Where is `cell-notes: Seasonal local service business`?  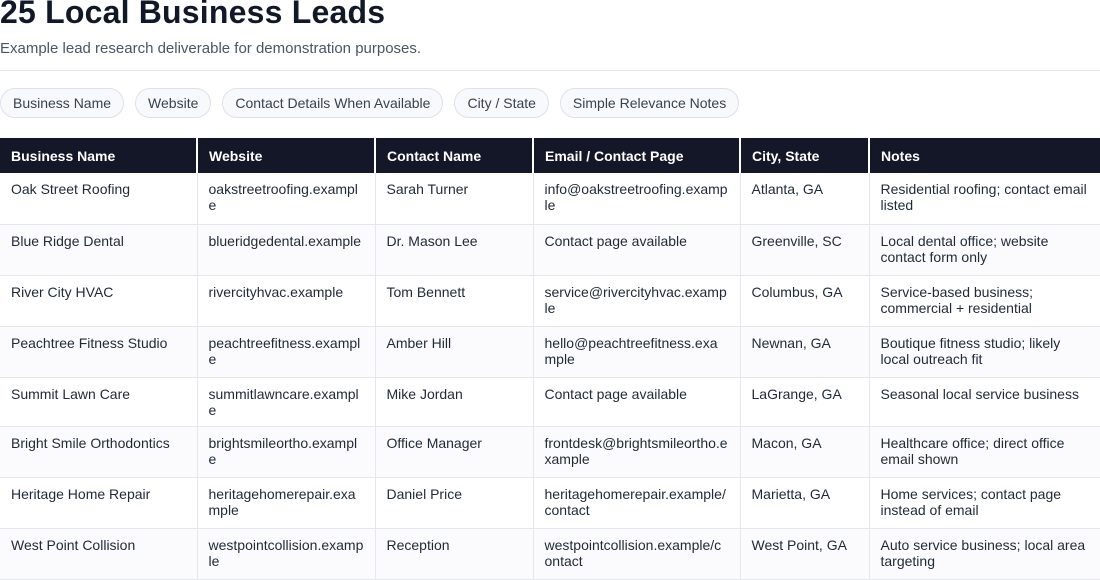 cell-notes: Seasonal local service business is located at coordinates (984, 402).